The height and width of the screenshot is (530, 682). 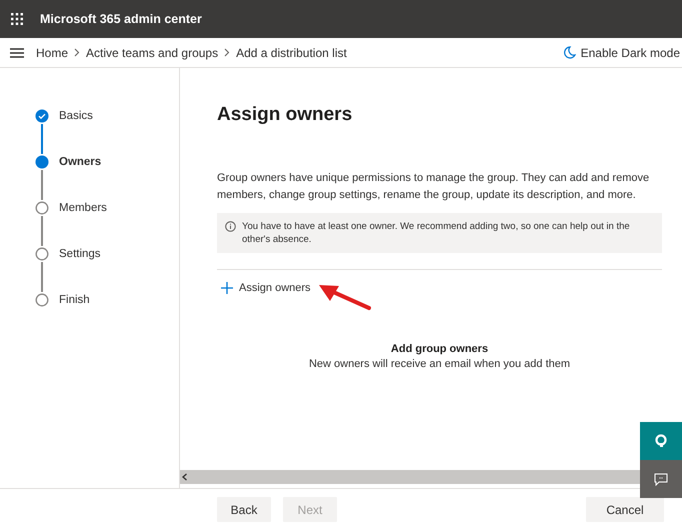 What do you see at coordinates (74, 300) in the screenshot?
I see `step-label: Finish` at bounding box center [74, 300].